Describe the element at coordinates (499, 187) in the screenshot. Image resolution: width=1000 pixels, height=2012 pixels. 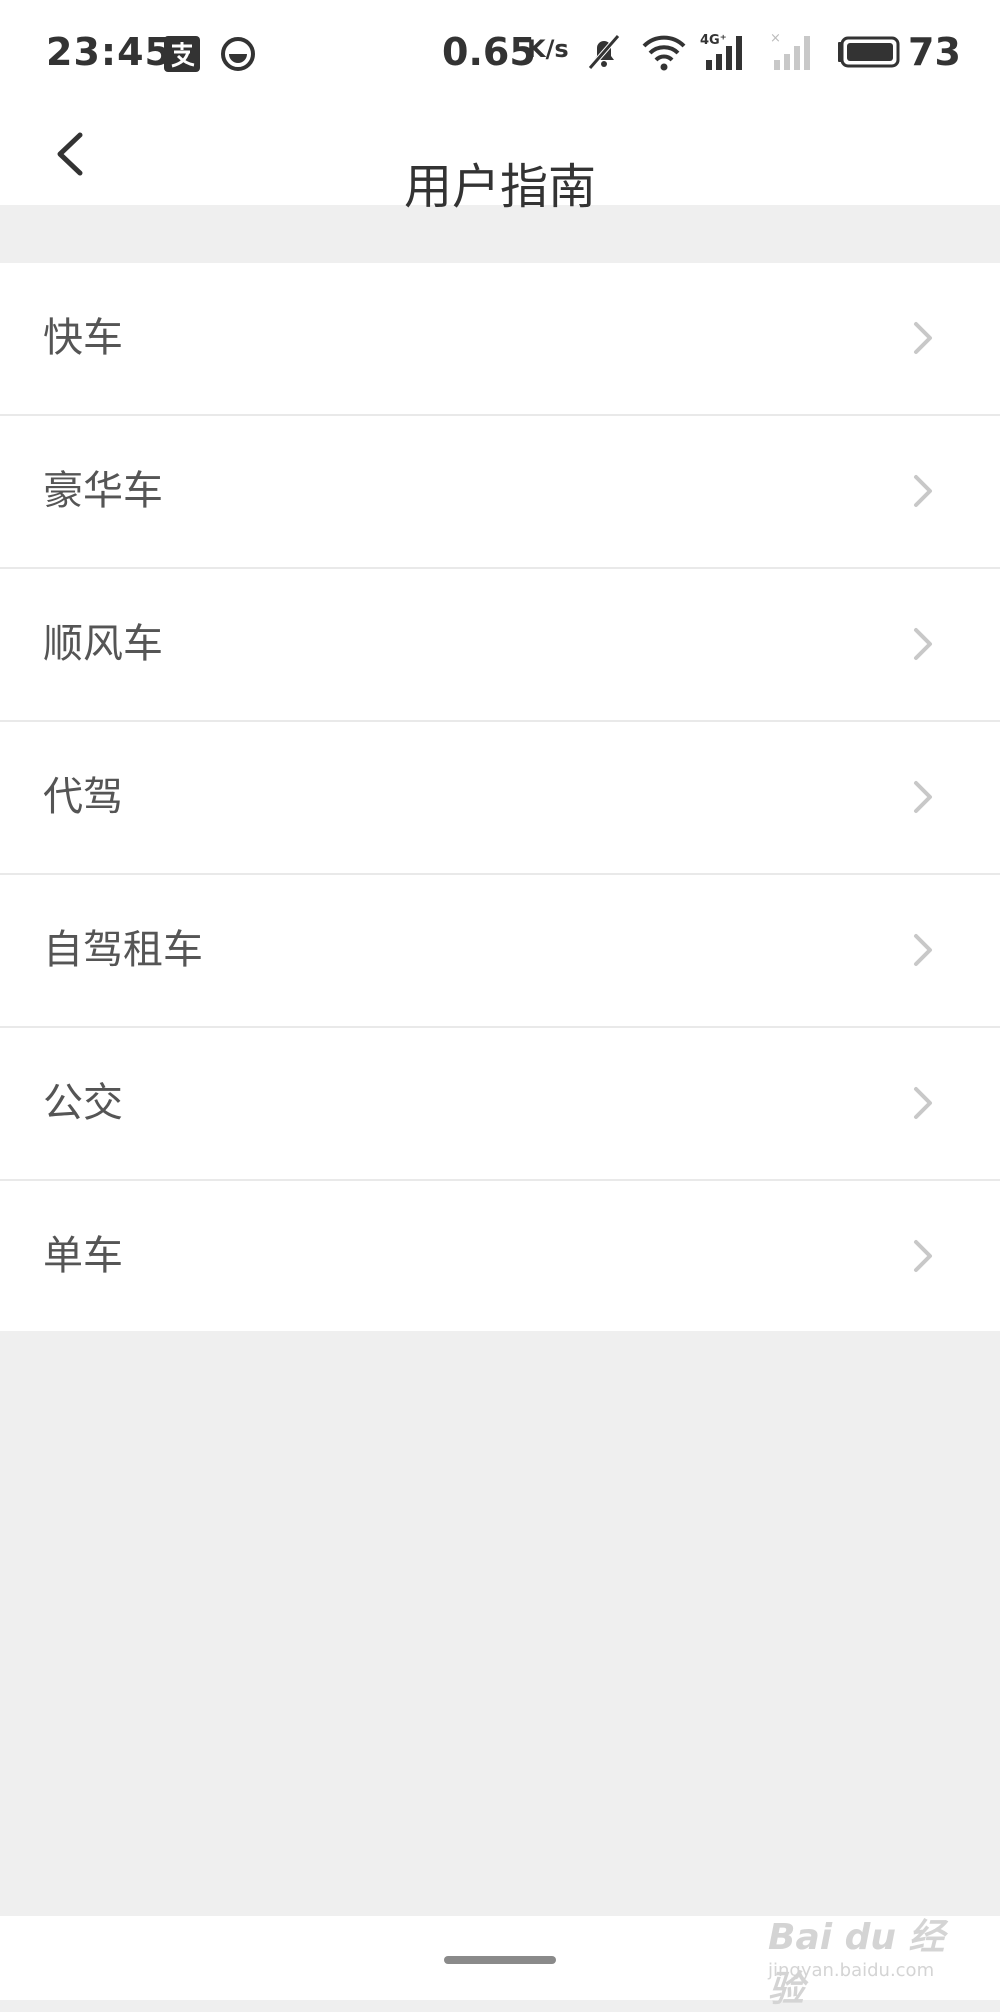
I see `page-title: 用户指南` at that location.